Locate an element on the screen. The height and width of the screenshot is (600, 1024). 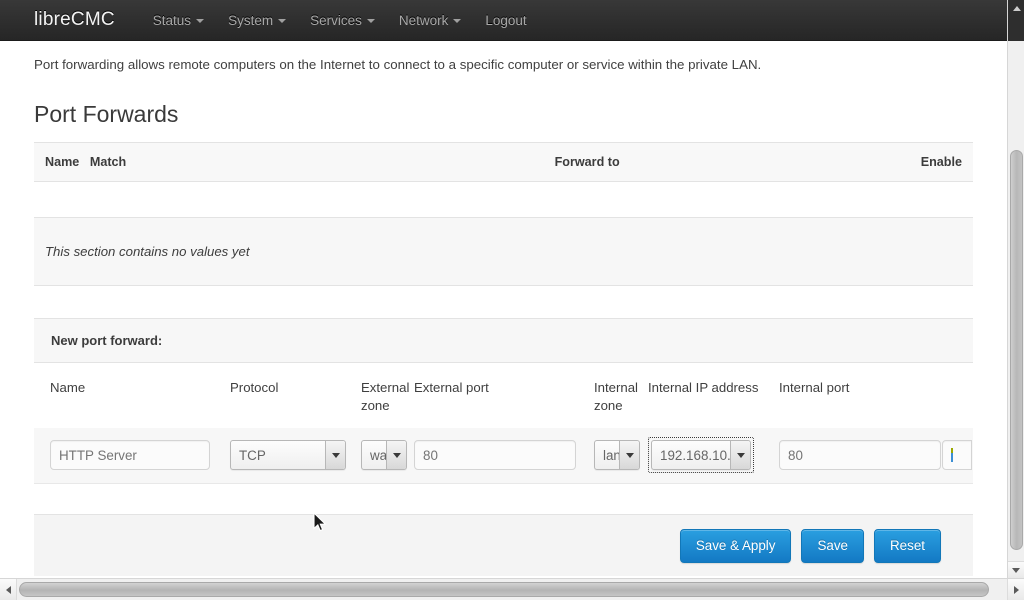
column-header-match: Match is located at coordinates (322, 162).